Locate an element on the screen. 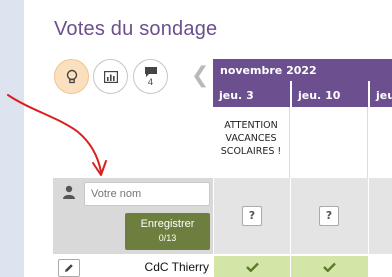 This screenshot has height=277, width=392. user-icon is located at coordinates (69, 192).